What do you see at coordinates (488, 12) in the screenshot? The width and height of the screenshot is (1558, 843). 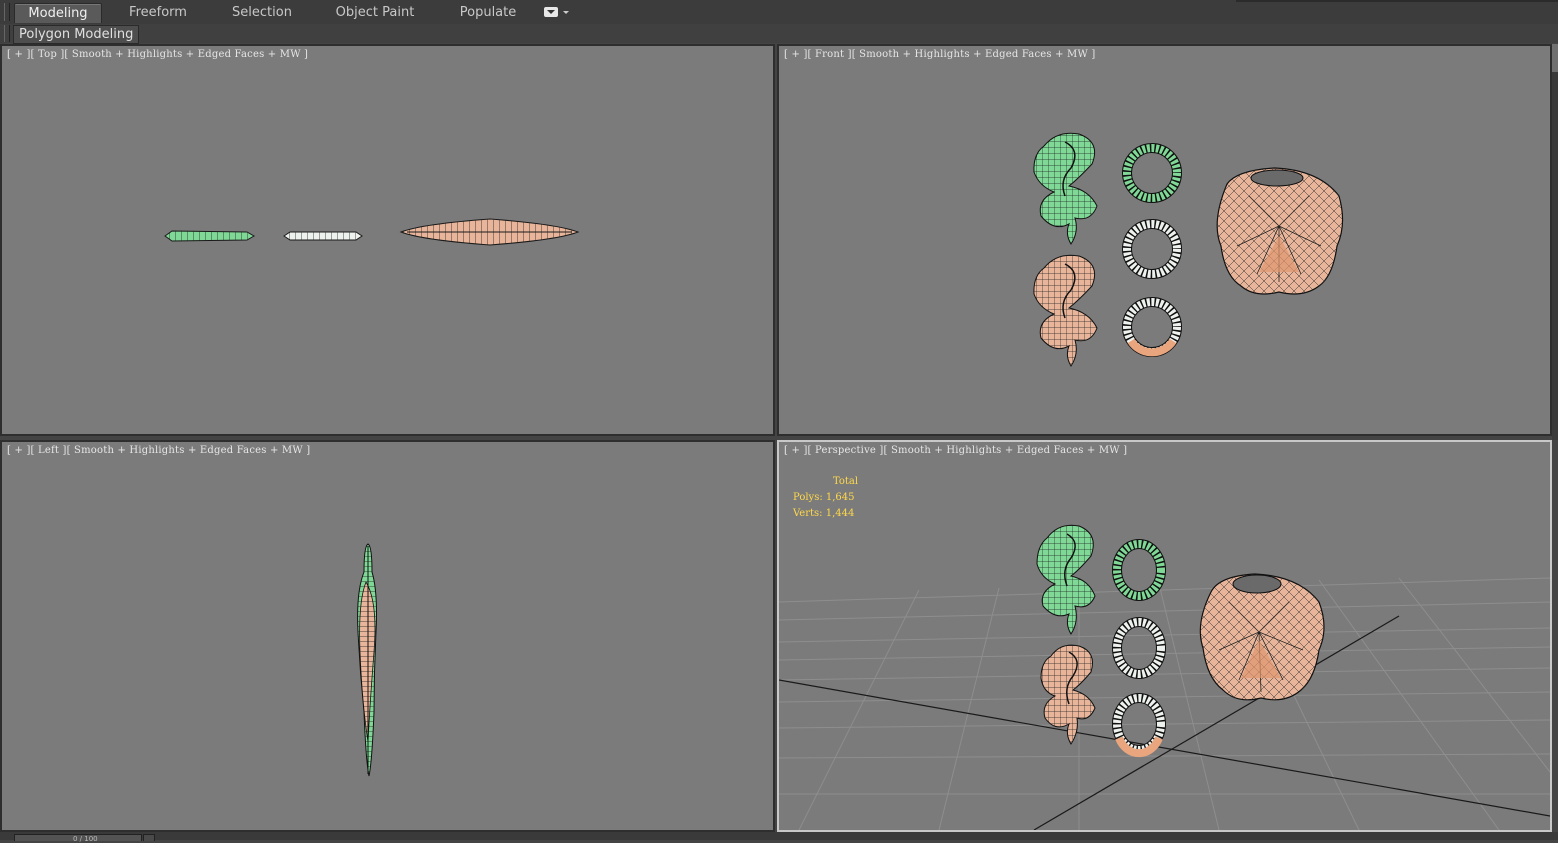 I see `tab-populate: Populate` at bounding box center [488, 12].